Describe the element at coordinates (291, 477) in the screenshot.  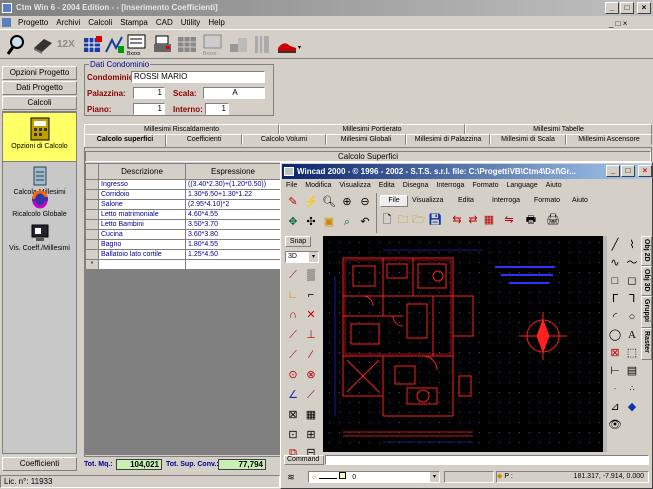
I see `layers-icon: ≋` at that location.